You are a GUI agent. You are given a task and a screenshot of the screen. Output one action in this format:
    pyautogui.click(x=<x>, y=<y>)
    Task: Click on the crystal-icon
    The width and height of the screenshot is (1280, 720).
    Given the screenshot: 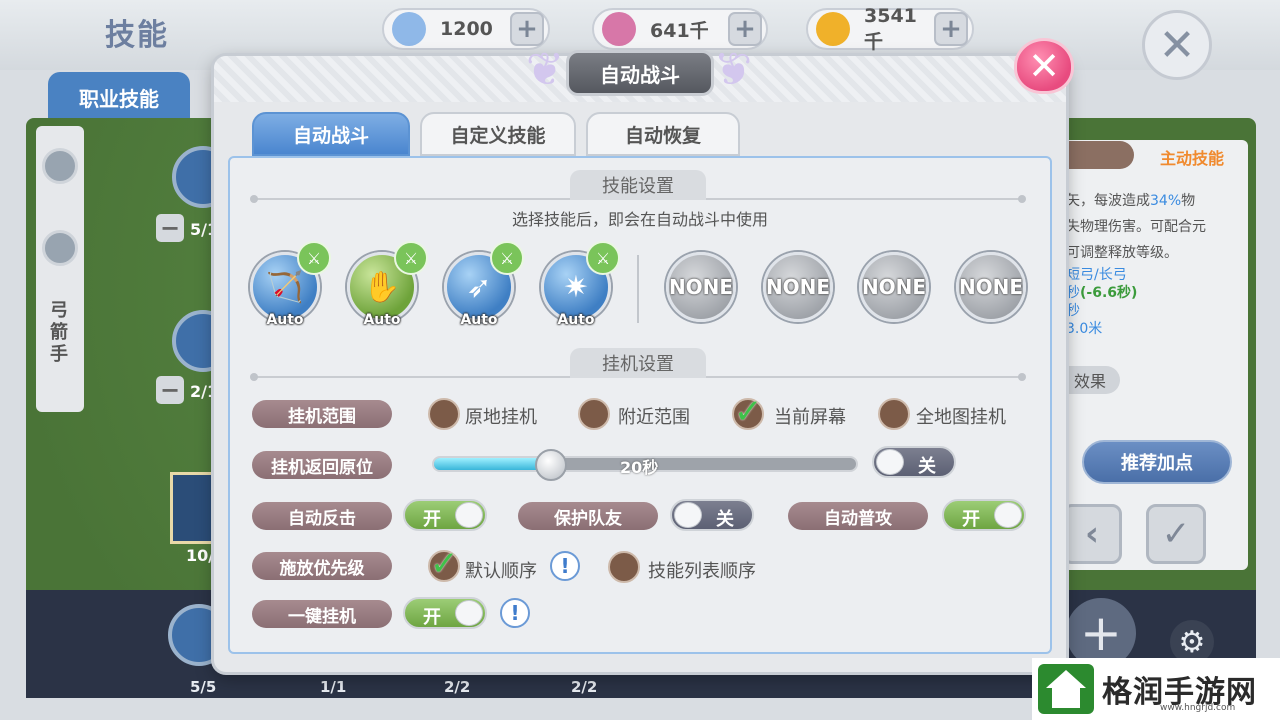 What is the action you would take?
    pyautogui.click(x=619, y=29)
    